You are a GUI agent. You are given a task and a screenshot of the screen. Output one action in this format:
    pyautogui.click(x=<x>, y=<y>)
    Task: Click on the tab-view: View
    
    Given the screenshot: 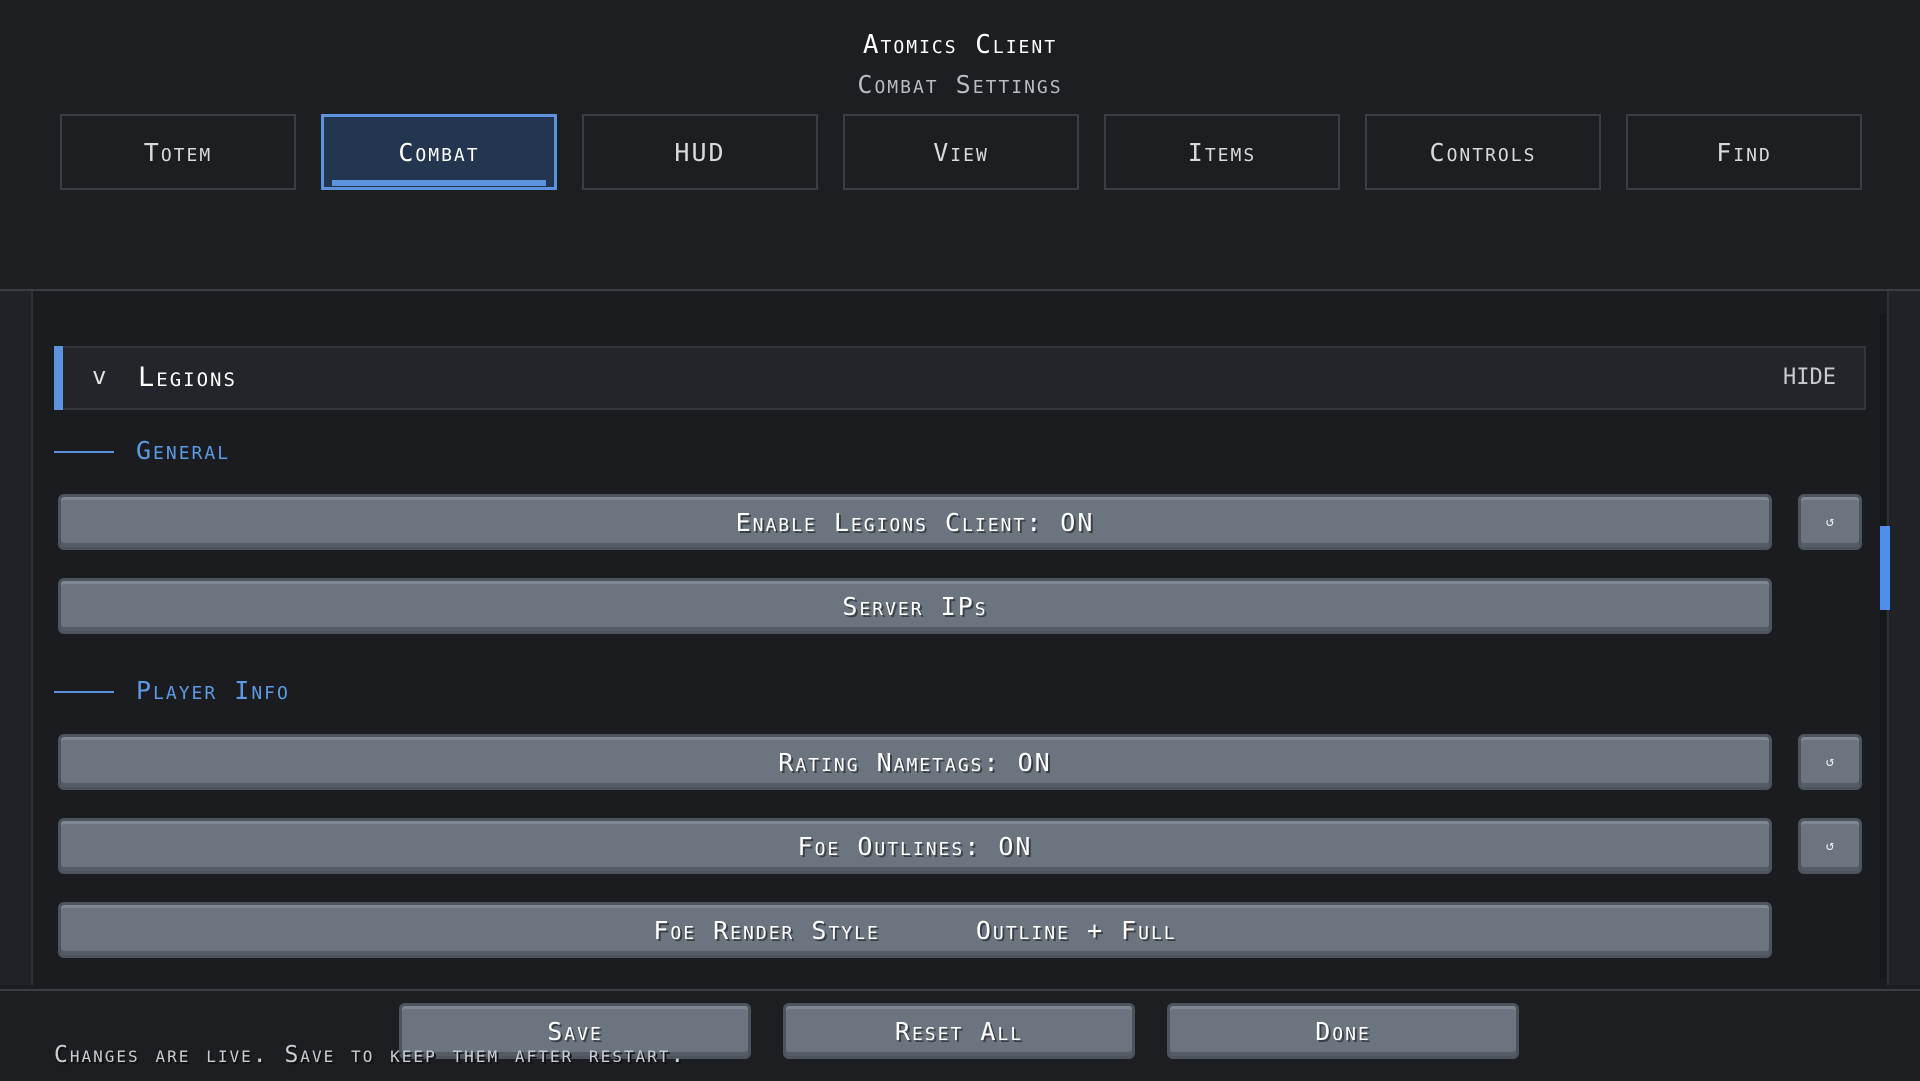 What is the action you would take?
    pyautogui.click(x=961, y=152)
    